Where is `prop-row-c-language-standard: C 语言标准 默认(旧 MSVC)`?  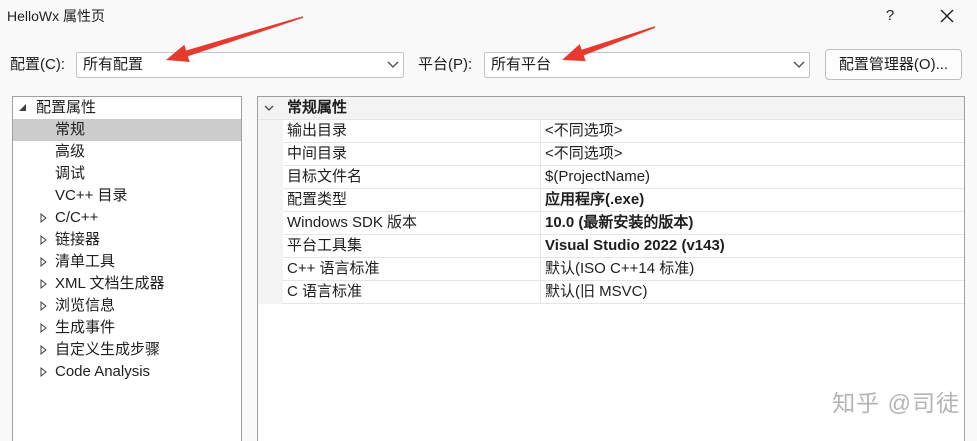
prop-row-c-language-standard: C 语言标准 默认(旧 MSVC) is located at coordinates (611, 292).